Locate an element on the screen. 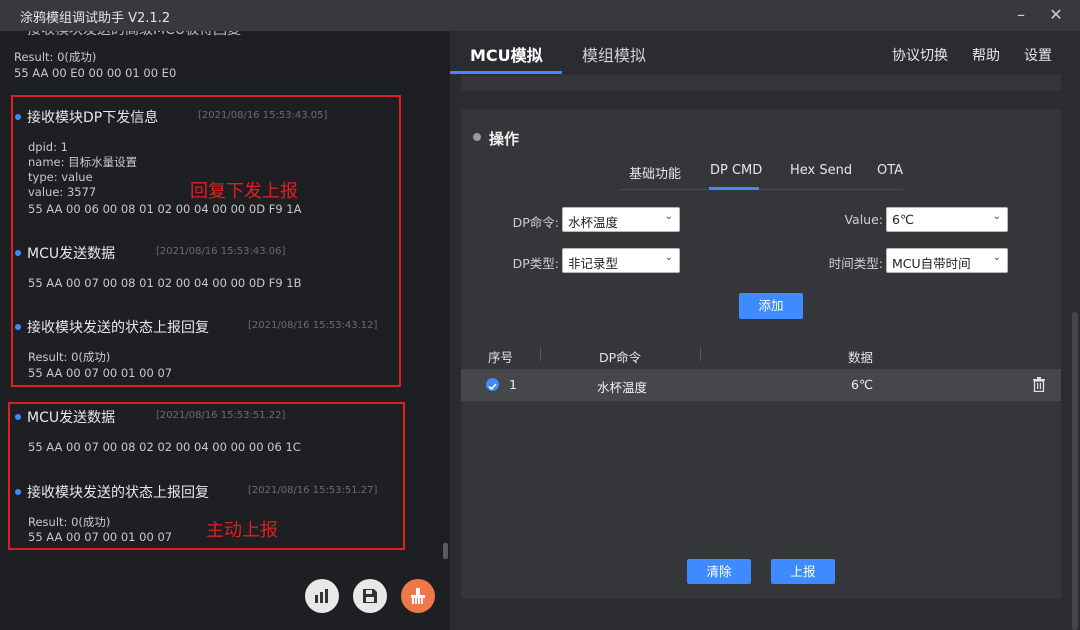 The width and height of the screenshot is (1080, 630). tab-hex-send: Hex Send is located at coordinates (821, 170).